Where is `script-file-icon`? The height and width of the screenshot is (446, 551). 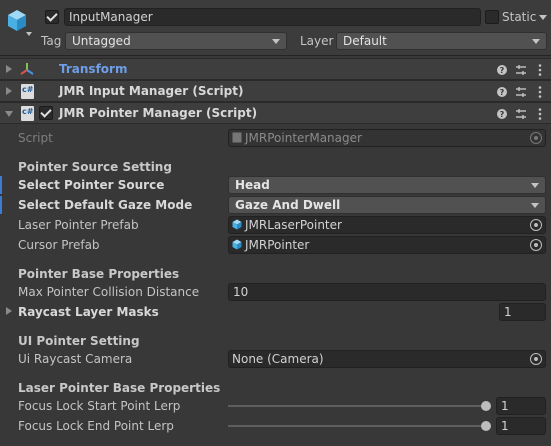
script-file-icon is located at coordinates (237, 137).